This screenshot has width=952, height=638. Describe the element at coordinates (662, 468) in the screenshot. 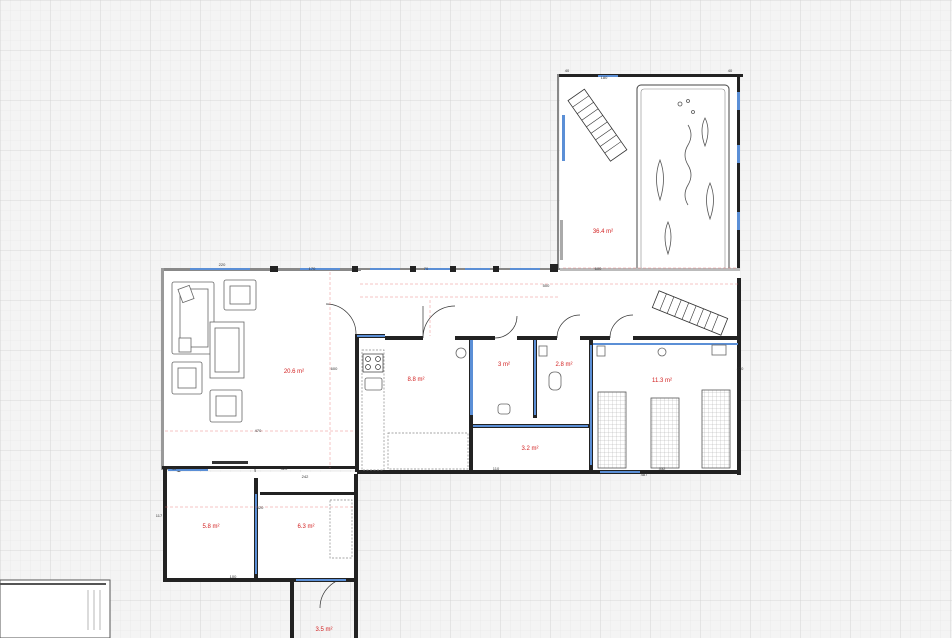

I see `dim-label: 332` at that location.